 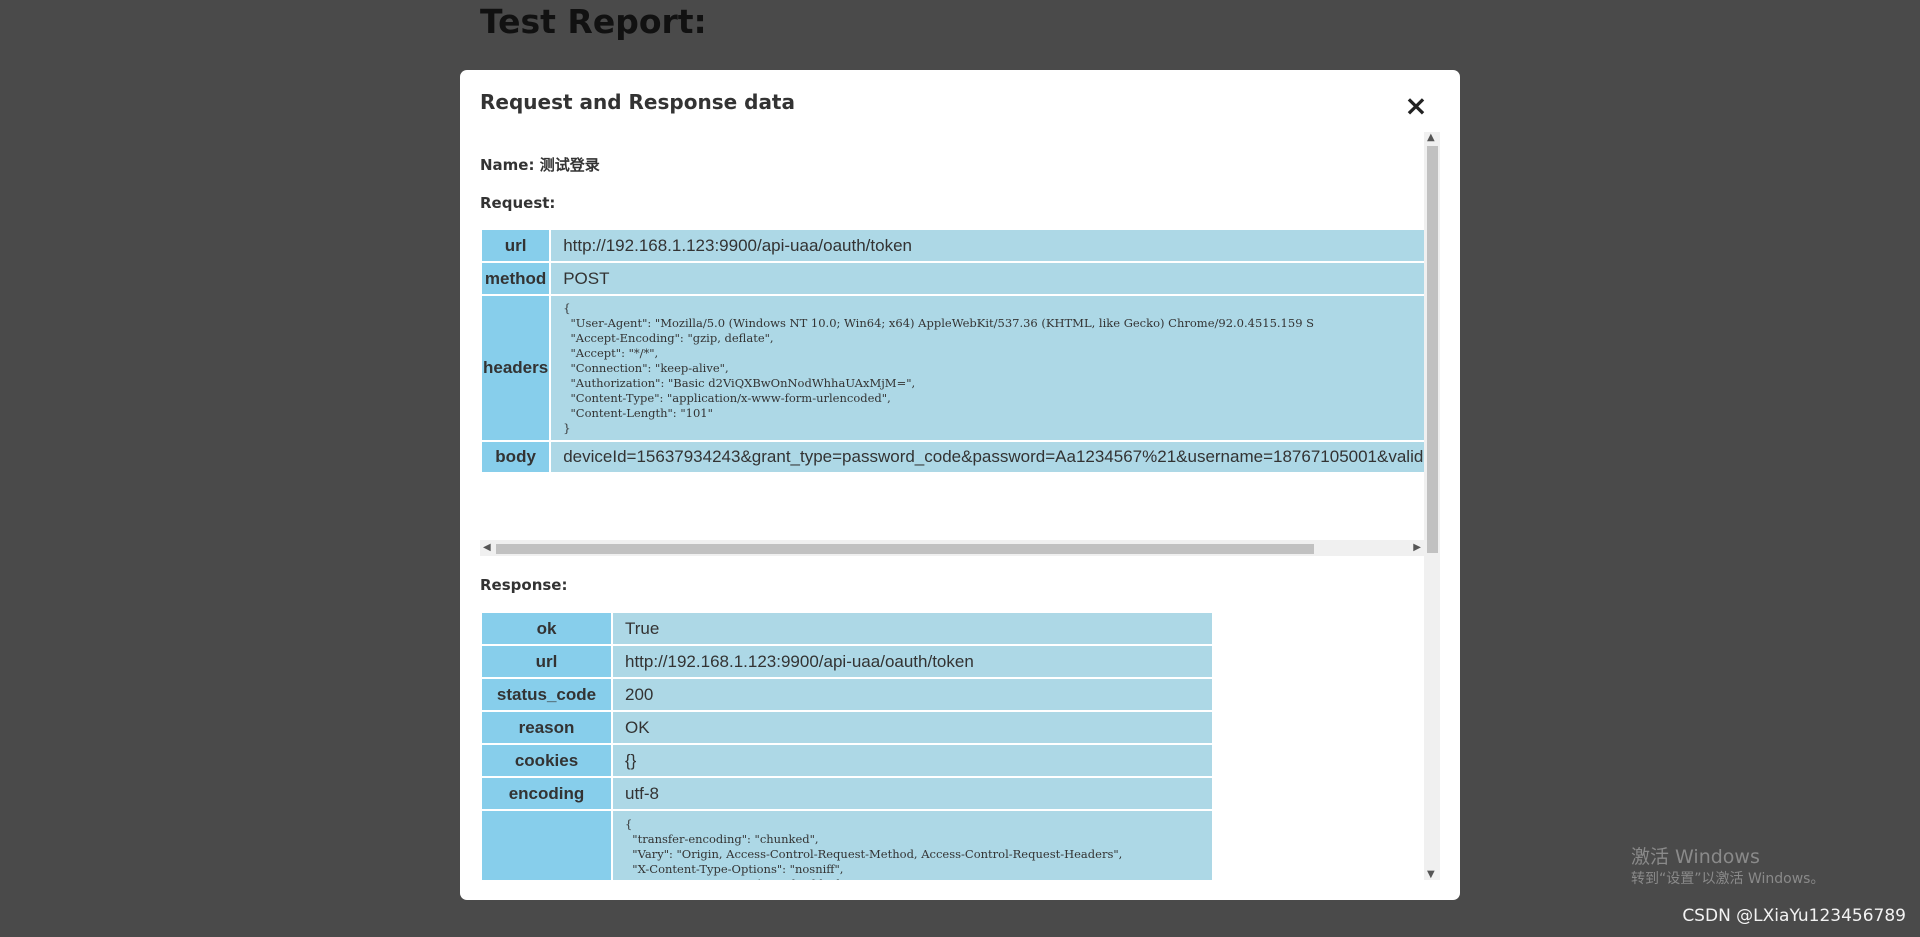 What do you see at coordinates (905, 549) in the screenshot?
I see `horizontal-scroll-thumb` at bounding box center [905, 549].